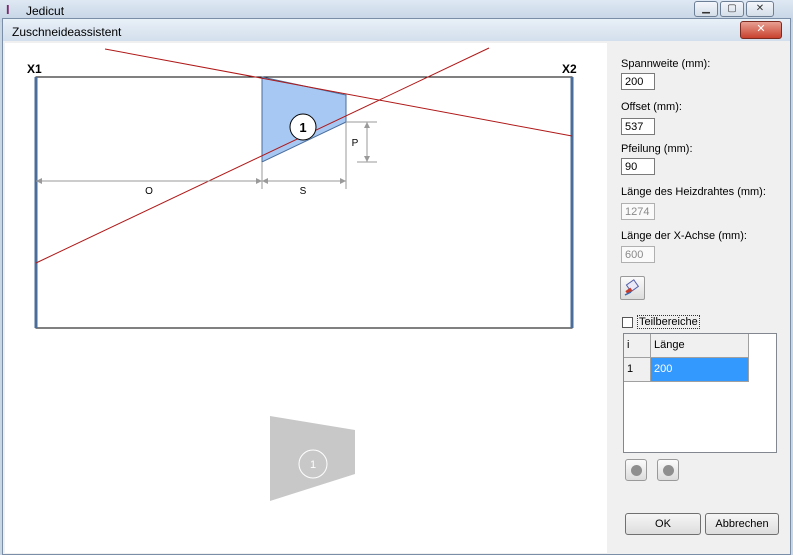  Describe the element at coordinates (355, 143) in the screenshot. I see `dim-p-label: P` at that location.